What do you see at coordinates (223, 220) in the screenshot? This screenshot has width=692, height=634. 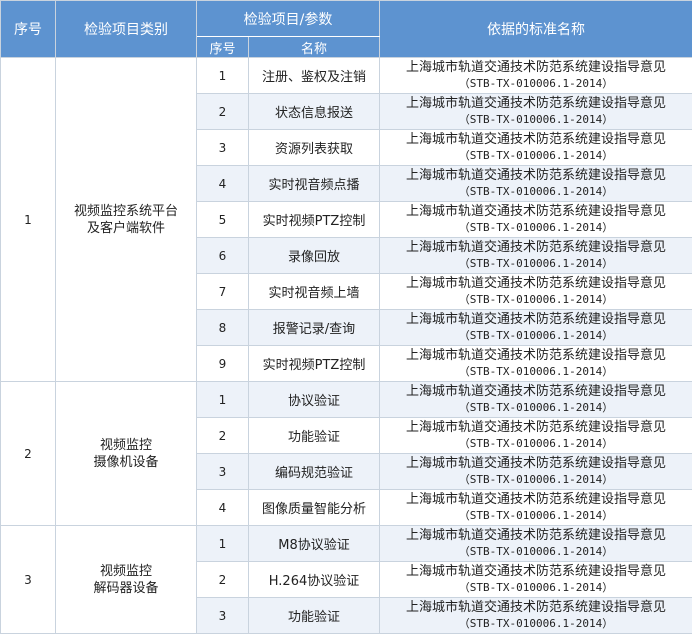 I see `item-seq: 5` at bounding box center [223, 220].